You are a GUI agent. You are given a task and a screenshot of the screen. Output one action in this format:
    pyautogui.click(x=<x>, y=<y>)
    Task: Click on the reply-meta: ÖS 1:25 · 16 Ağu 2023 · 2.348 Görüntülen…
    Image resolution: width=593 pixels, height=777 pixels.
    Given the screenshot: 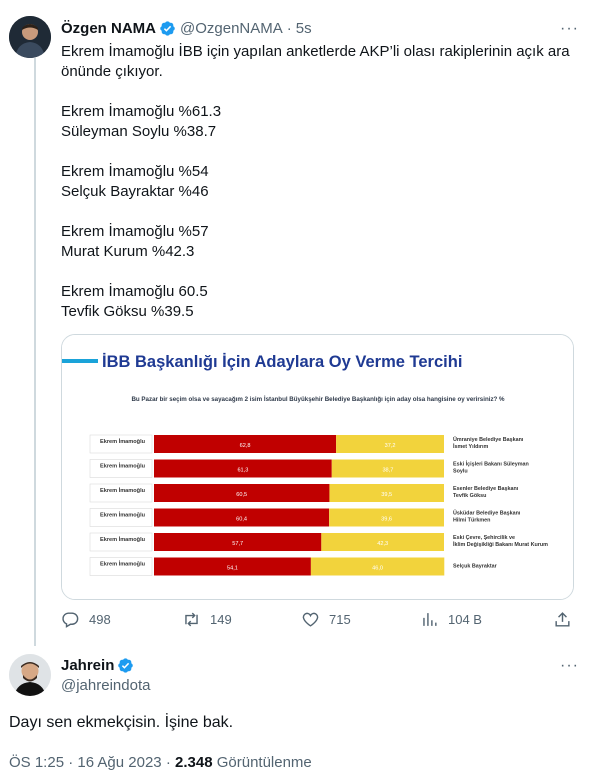 What is the action you would take?
    pyautogui.click(x=160, y=762)
    